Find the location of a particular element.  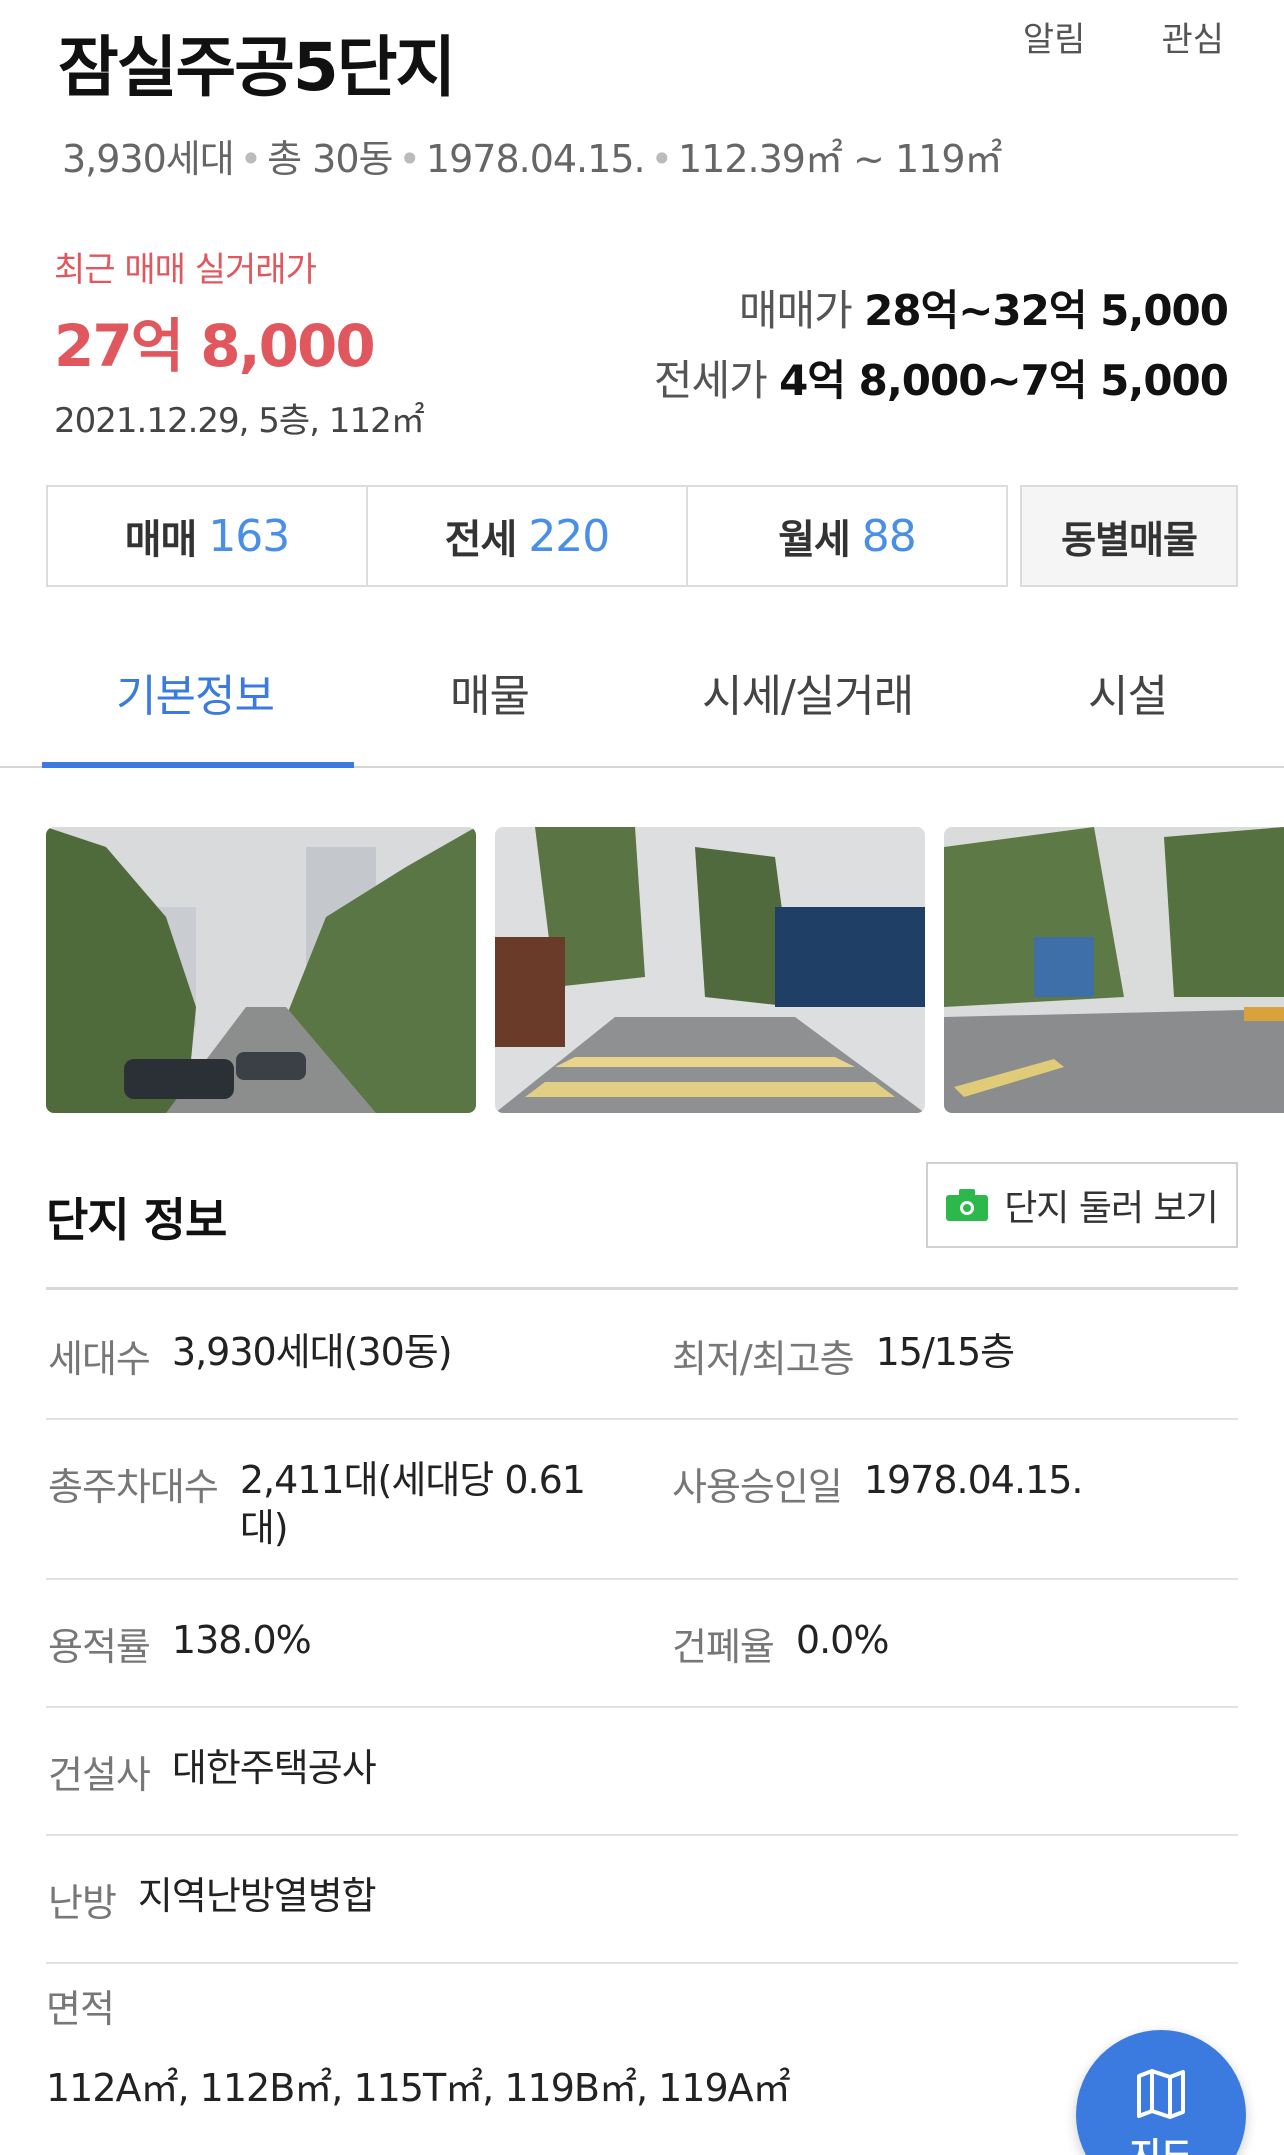

complex-meta: 3,930세대 • 총 30동 • 1978.04.15. • 112.39㎡ ~ 119㎡ is located at coordinates (532, 155).